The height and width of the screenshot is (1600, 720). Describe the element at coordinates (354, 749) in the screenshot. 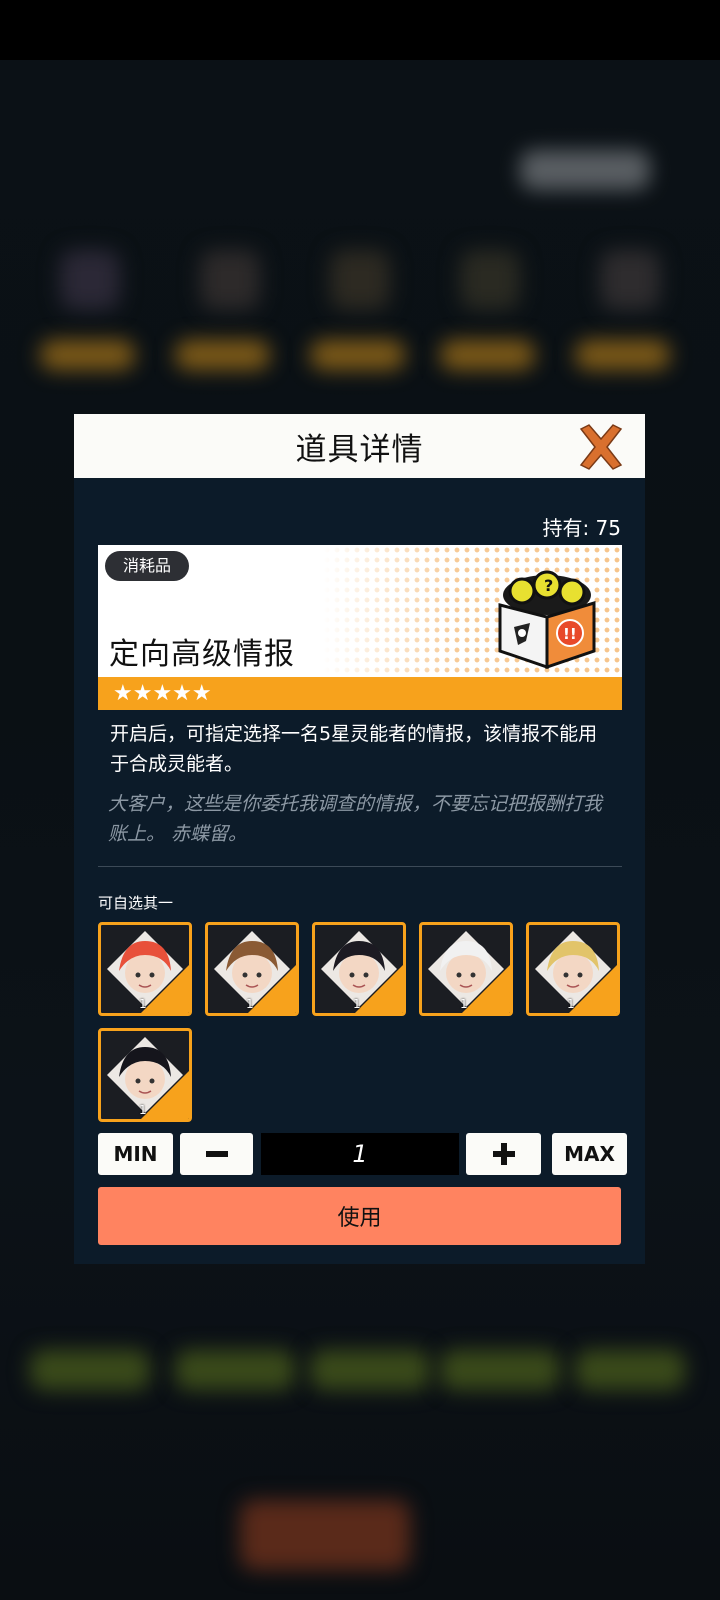

I see `item-description: 开启后，可指定选择一名5星灵能者的情报，该情报不能用于合成灵能者。` at that location.